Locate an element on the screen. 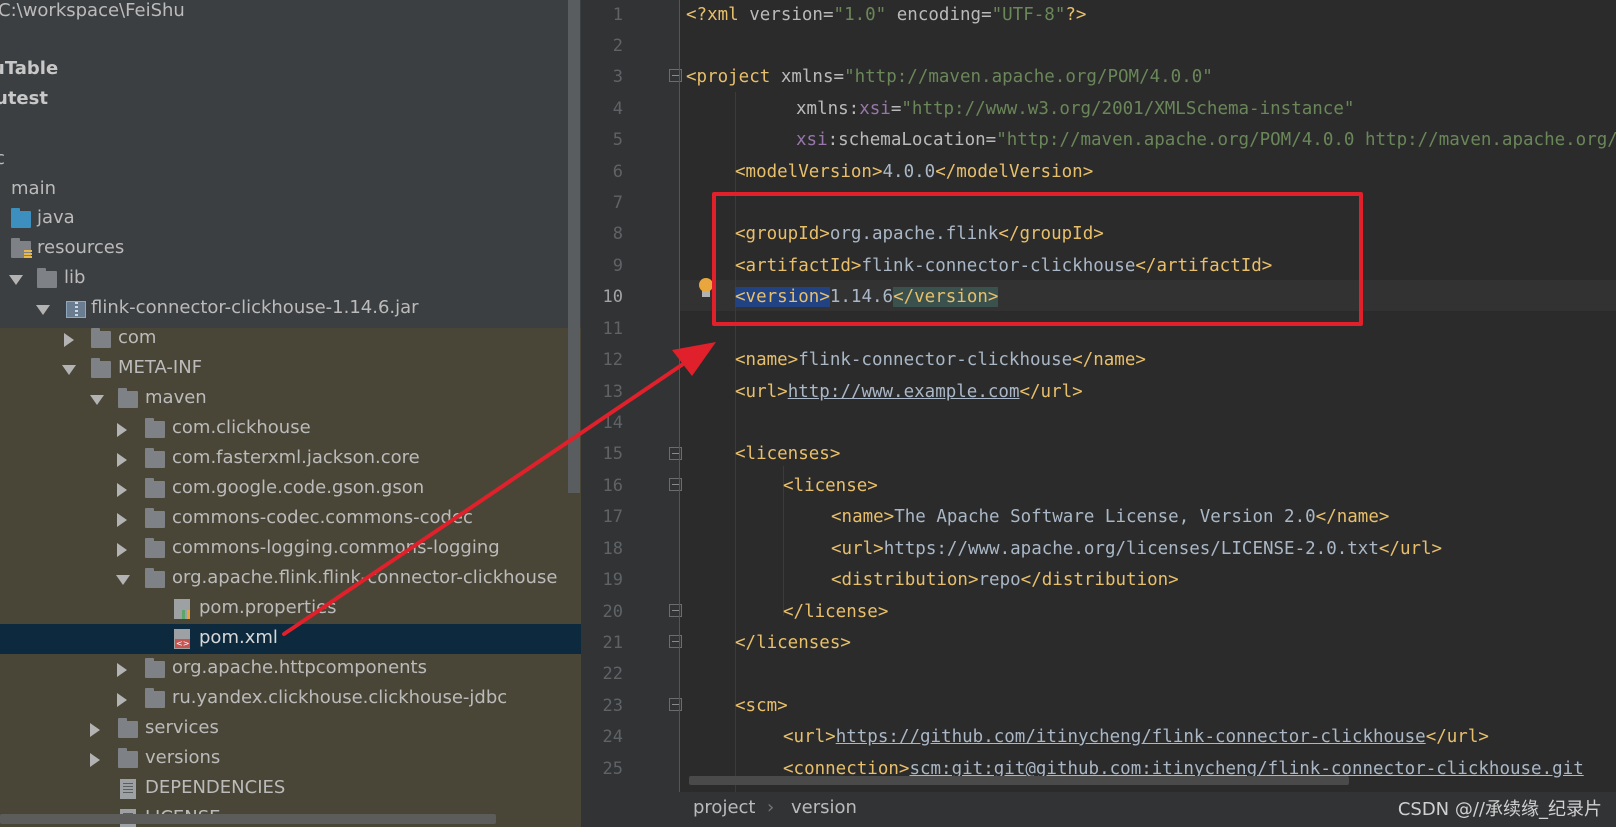 This screenshot has width=1616, height=827. line-number: 19 is located at coordinates (612, 580).